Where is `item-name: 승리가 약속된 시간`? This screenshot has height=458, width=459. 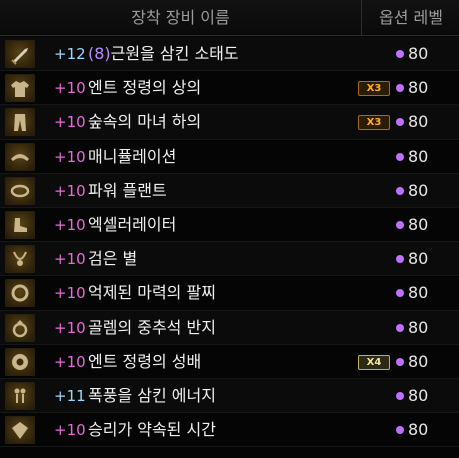 item-name: 승리가 약속된 시간 is located at coordinates (152, 430).